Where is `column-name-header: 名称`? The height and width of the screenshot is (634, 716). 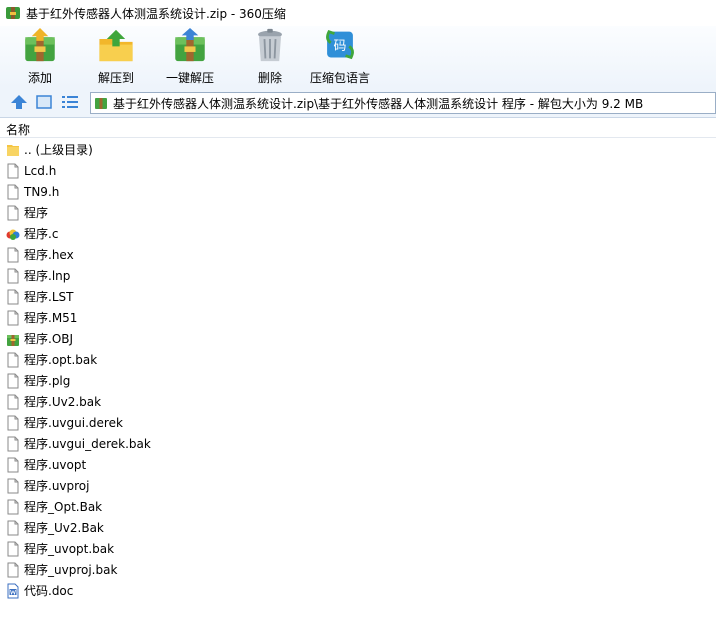
column-name-header: 名称 is located at coordinates (18, 129).